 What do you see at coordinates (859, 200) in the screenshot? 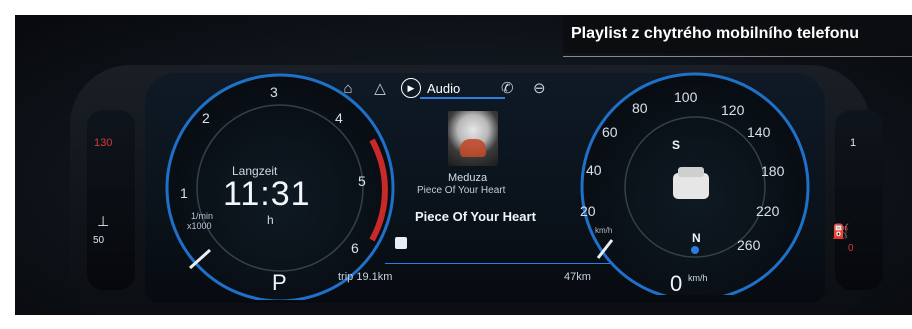
I see `right-side-gauge` at bounding box center [859, 200].